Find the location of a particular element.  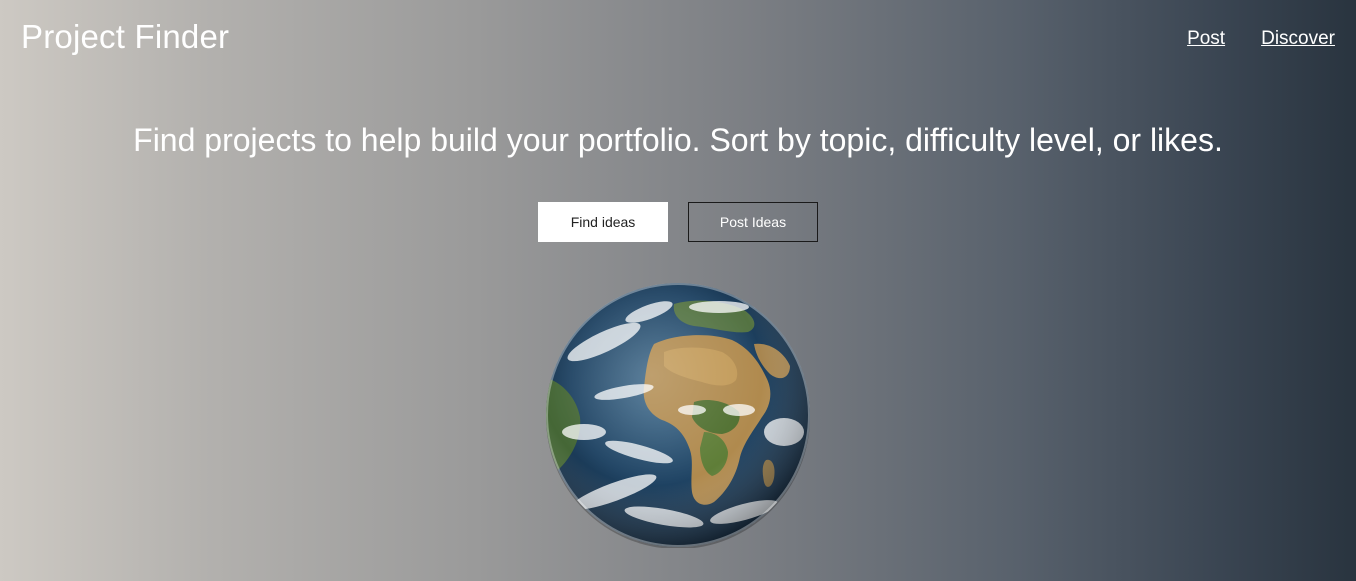

hero-buttons: Find ideas Post Ideas is located at coordinates (678, 222).